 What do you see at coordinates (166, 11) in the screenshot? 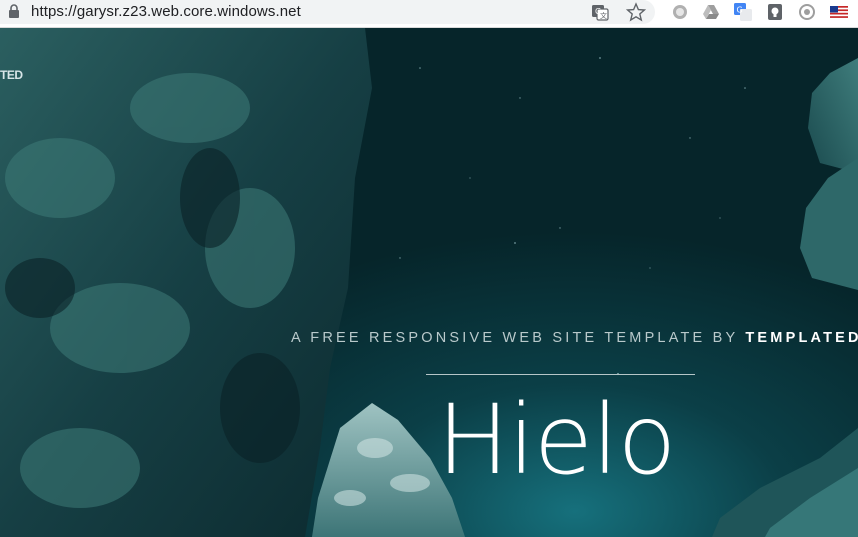
I see `url-text: https://garysr.z23.web.core.windows.net` at bounding box center [166, 11].